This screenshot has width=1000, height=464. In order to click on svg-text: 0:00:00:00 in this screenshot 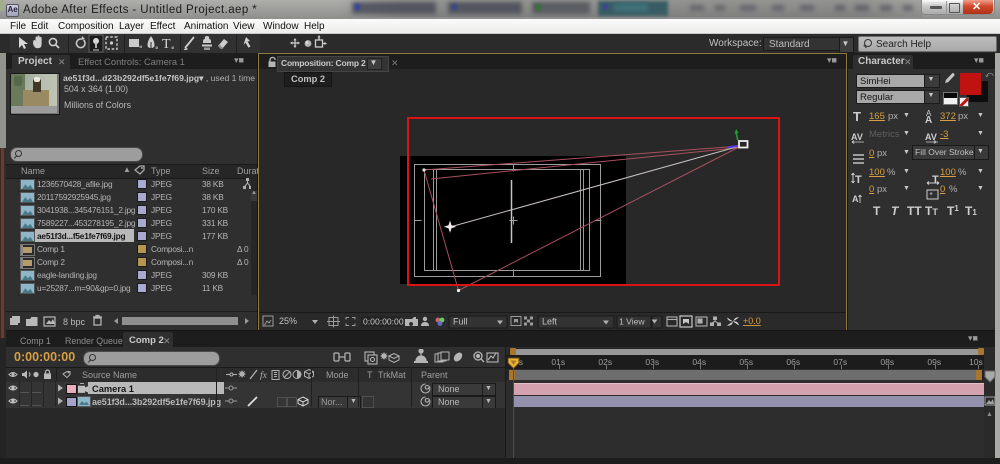, I will do `click(383, 322)`.